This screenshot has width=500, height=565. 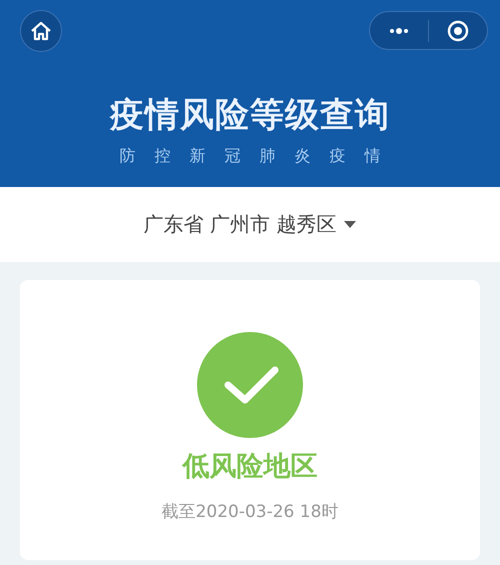 I want to click on page-subtitle: 防控新冠肺炎疫情, so click(x=259, y=156).